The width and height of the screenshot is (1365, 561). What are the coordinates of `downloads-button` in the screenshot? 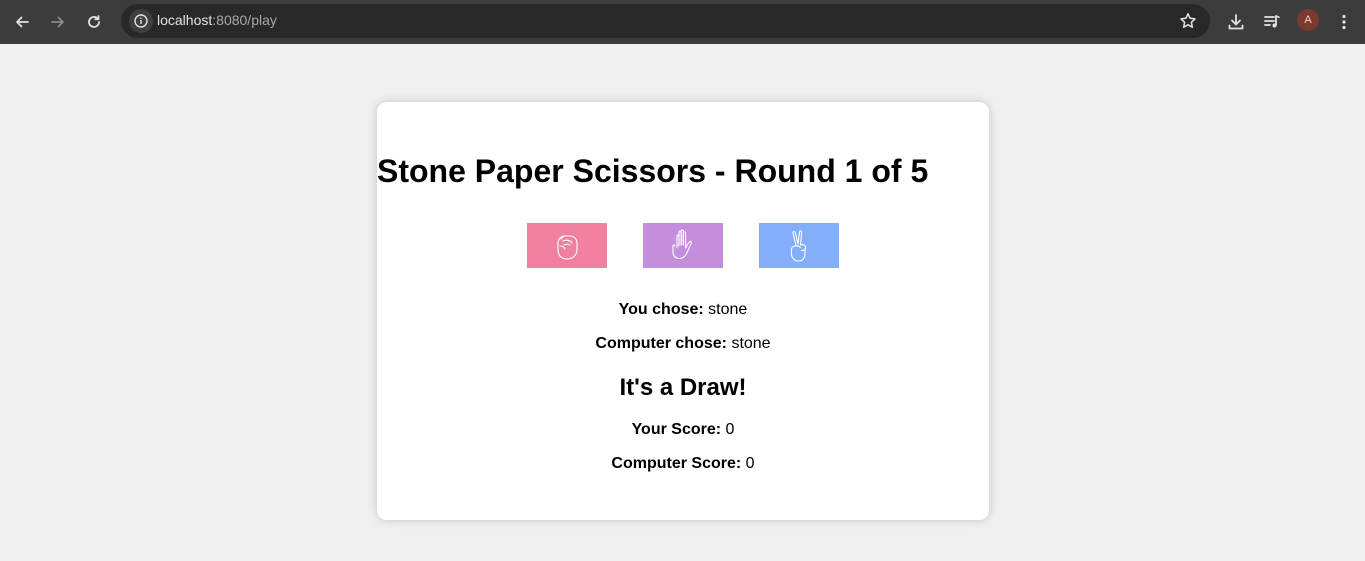 It's located at (1236, 22).